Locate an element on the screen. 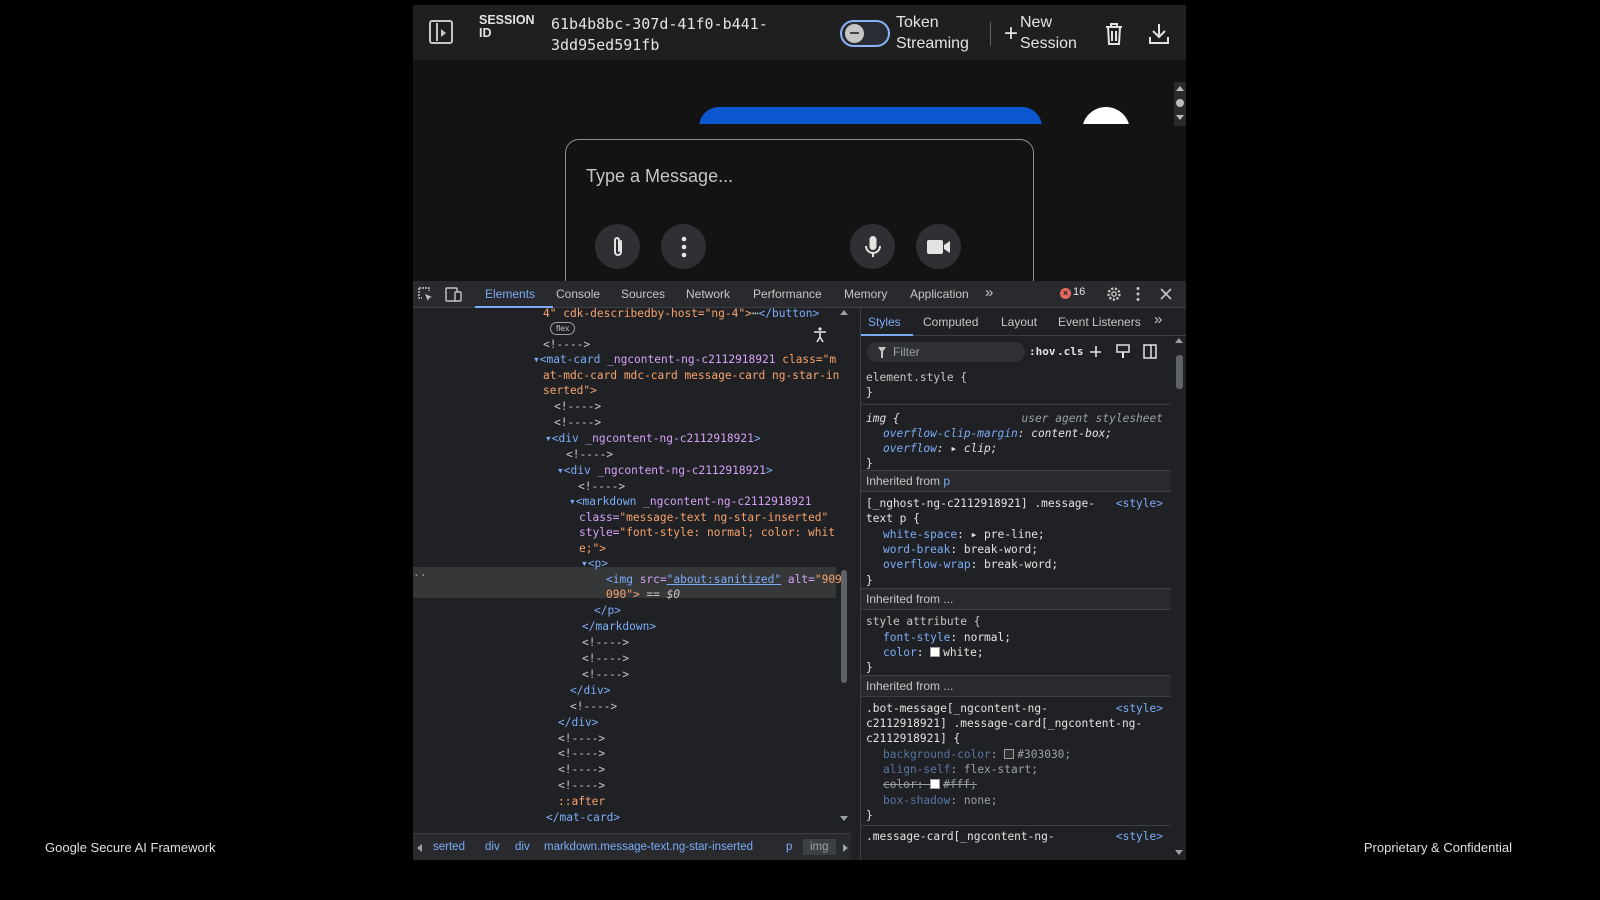 The height and width of the screenshot is (900, 1600). css-property: overflow-clip-margin: content-box; is located at coordinates (997, 434).